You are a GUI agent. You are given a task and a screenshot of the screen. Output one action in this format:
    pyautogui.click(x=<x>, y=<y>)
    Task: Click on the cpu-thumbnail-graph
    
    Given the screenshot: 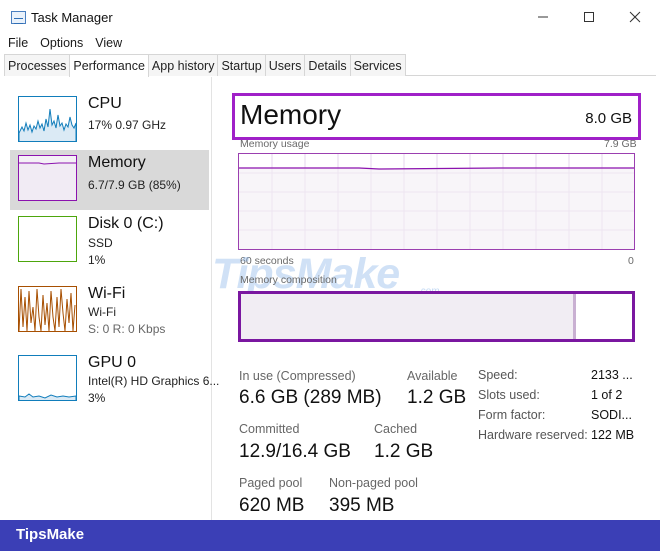 What is the action you would take?
    pyautogui.click(x=47, y=119)
    